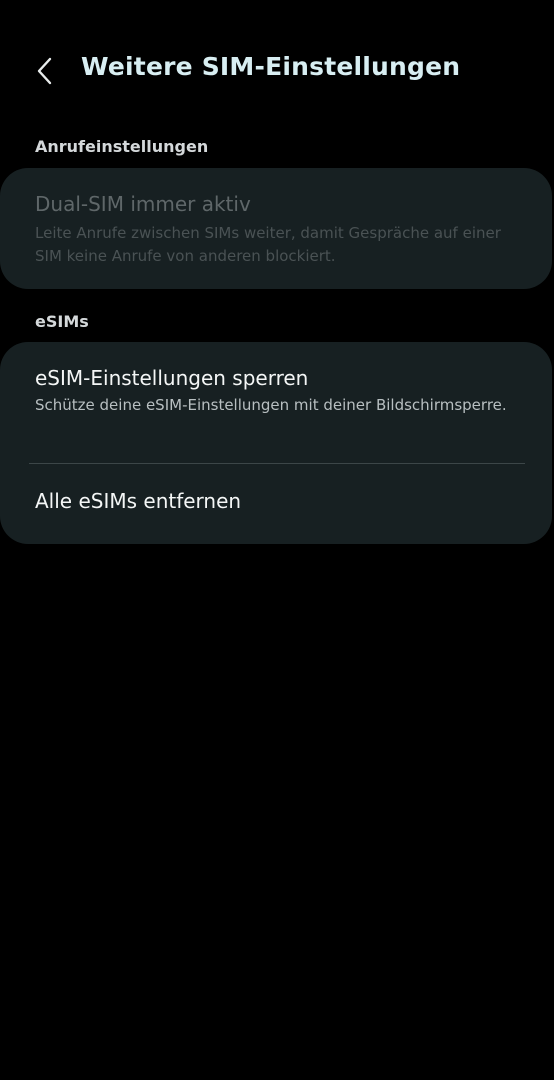 The image size is (554, 1080). I want to click on remove-all-esims-item: Alle eSIMs entfernen, so click(276, 504).